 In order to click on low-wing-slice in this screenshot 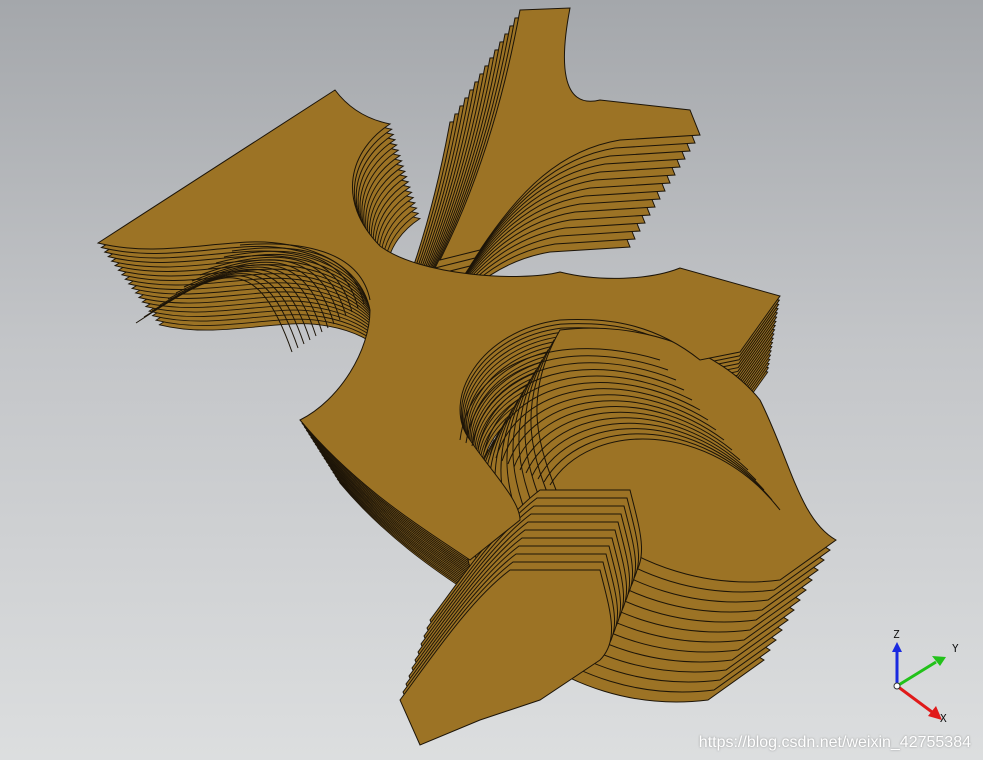, I will do `click(505, 657)`.